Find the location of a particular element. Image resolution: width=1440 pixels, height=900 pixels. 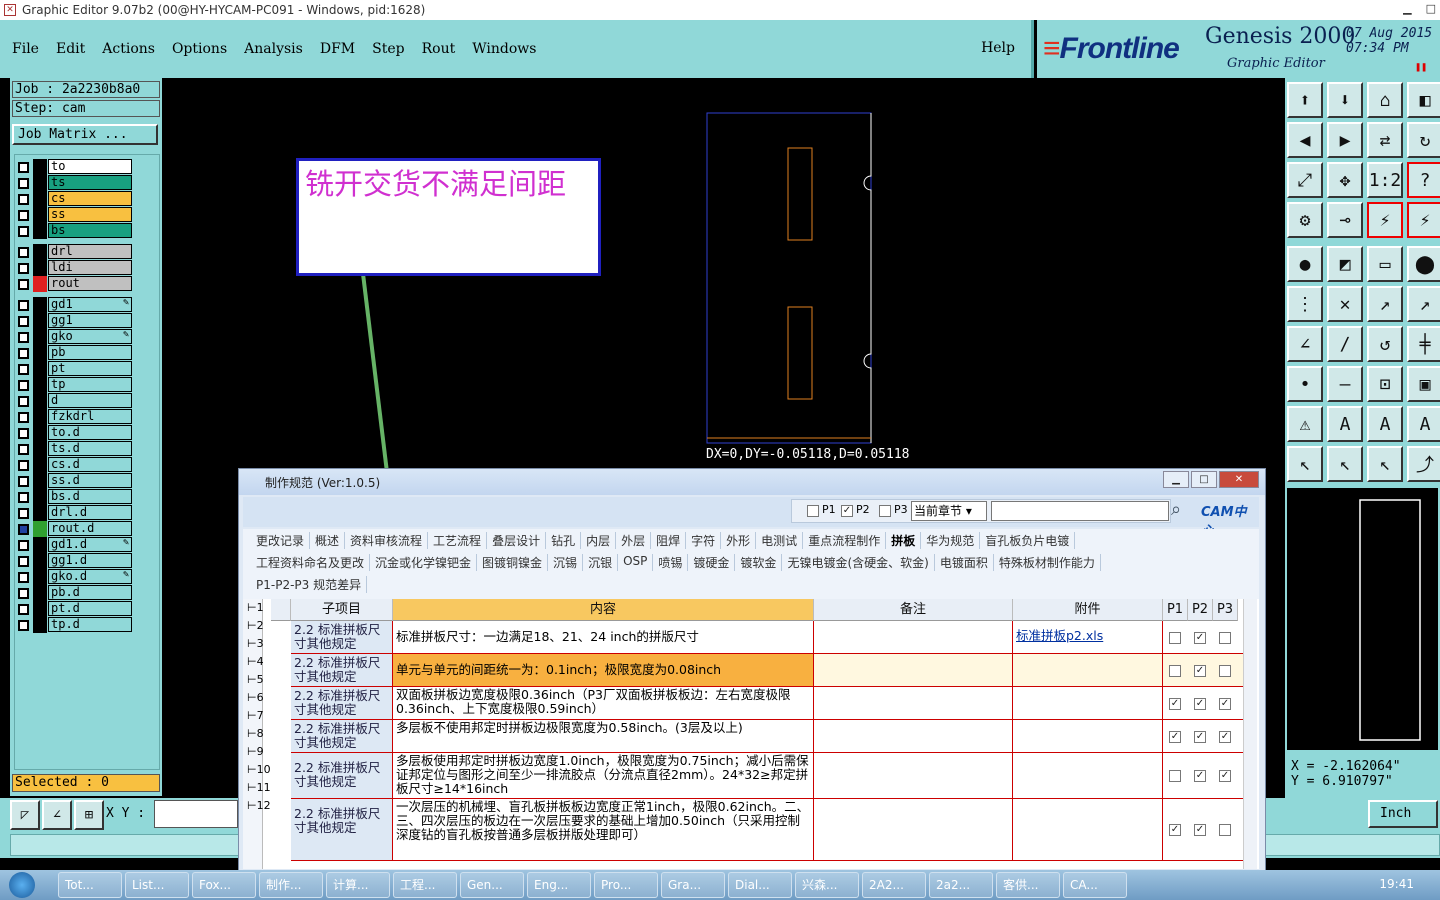

query-icon: ? is located at coordinates (1423, 180).